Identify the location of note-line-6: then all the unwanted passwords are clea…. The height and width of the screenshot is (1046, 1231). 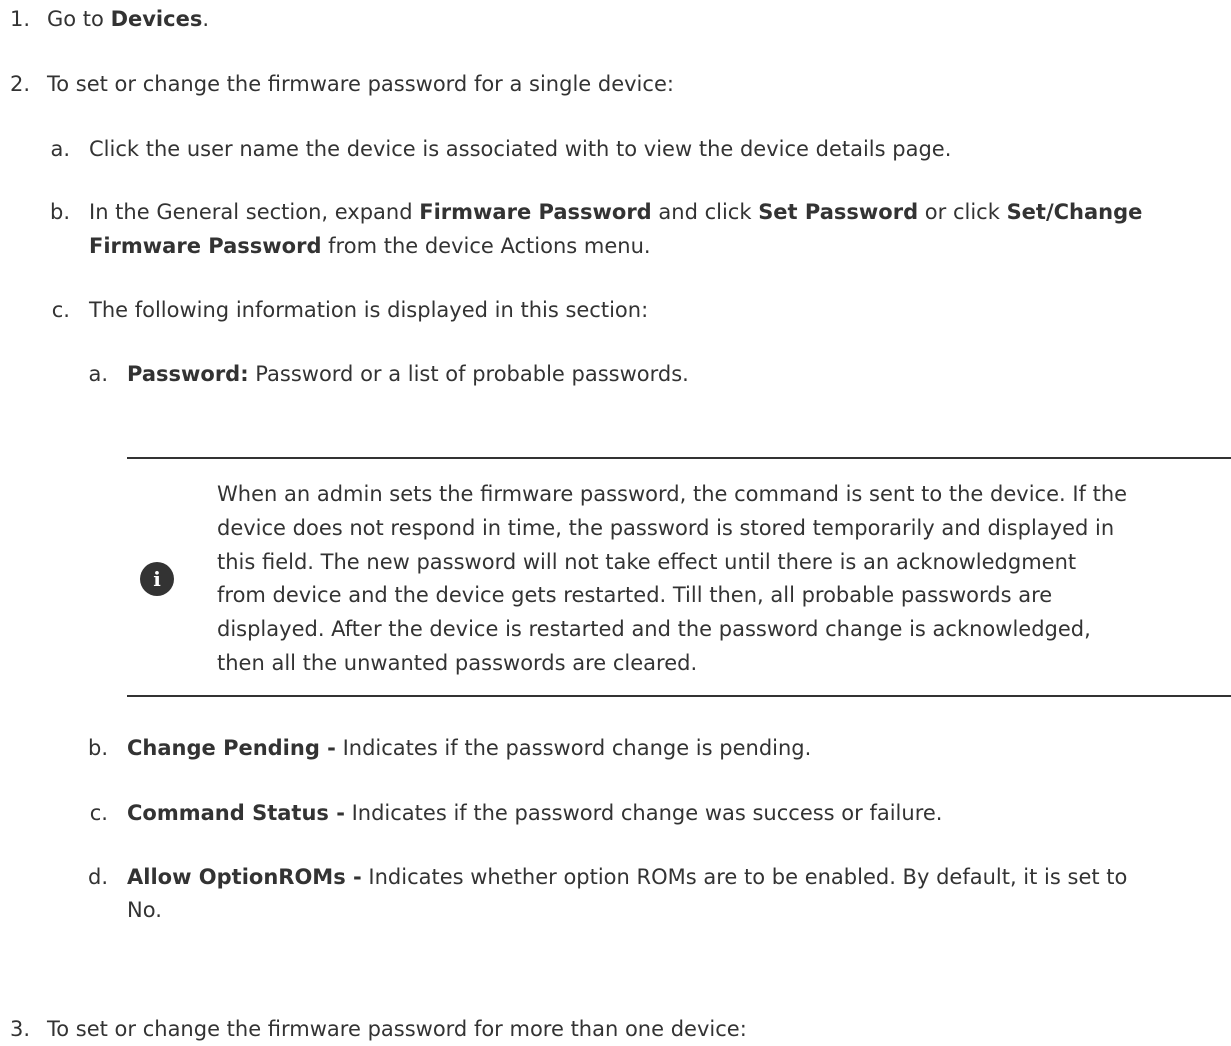
(457, 663).